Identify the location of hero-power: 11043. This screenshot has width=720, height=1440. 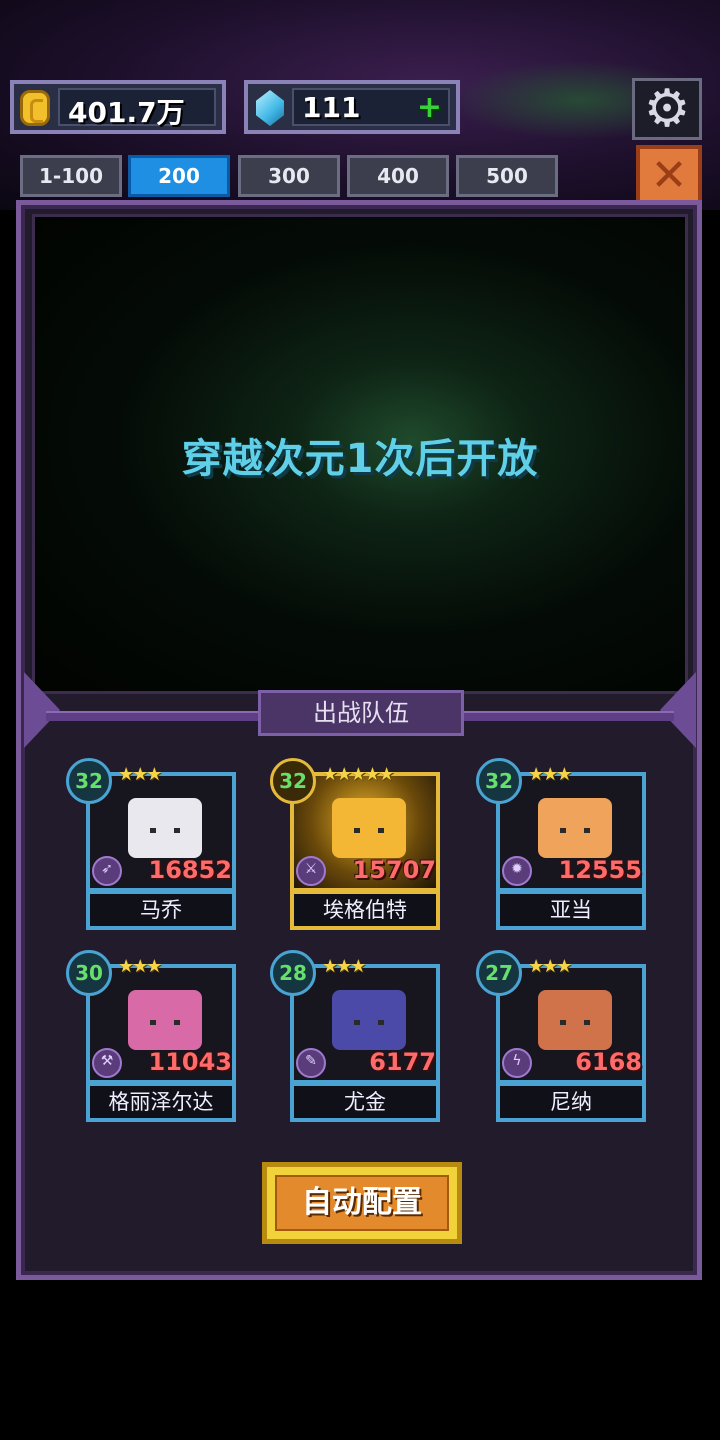
(190, 1062).